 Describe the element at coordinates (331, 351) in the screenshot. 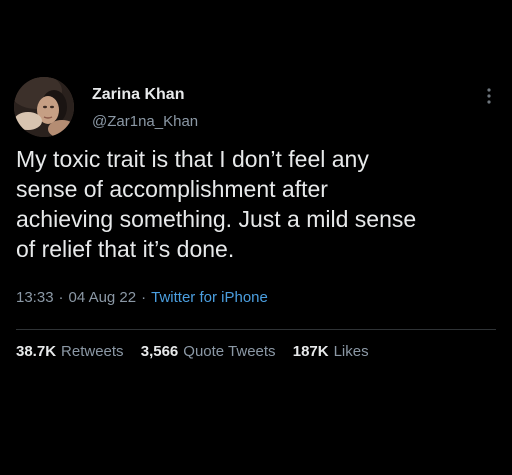

I see `likes-stat: 187K Likes` at that location.